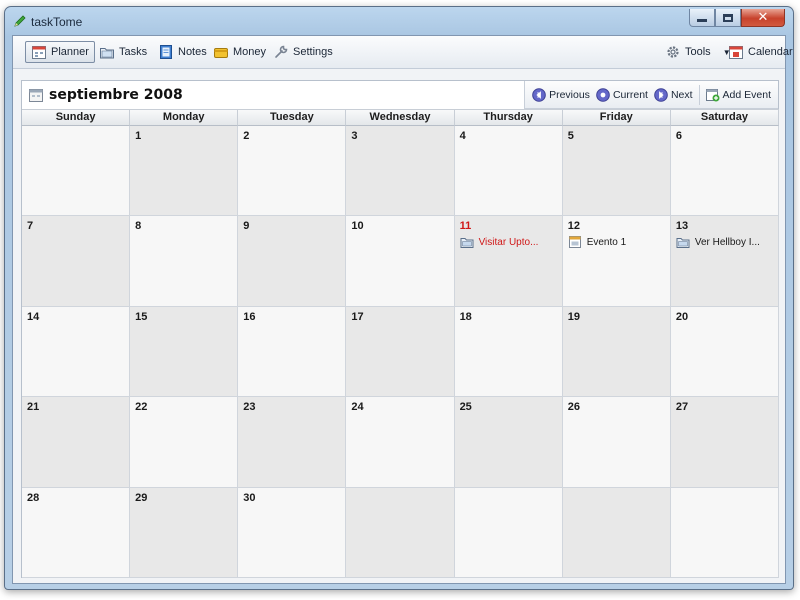 This screenshot has width=800, height=600. I want to click on day-number: 2, so click(246, 136).